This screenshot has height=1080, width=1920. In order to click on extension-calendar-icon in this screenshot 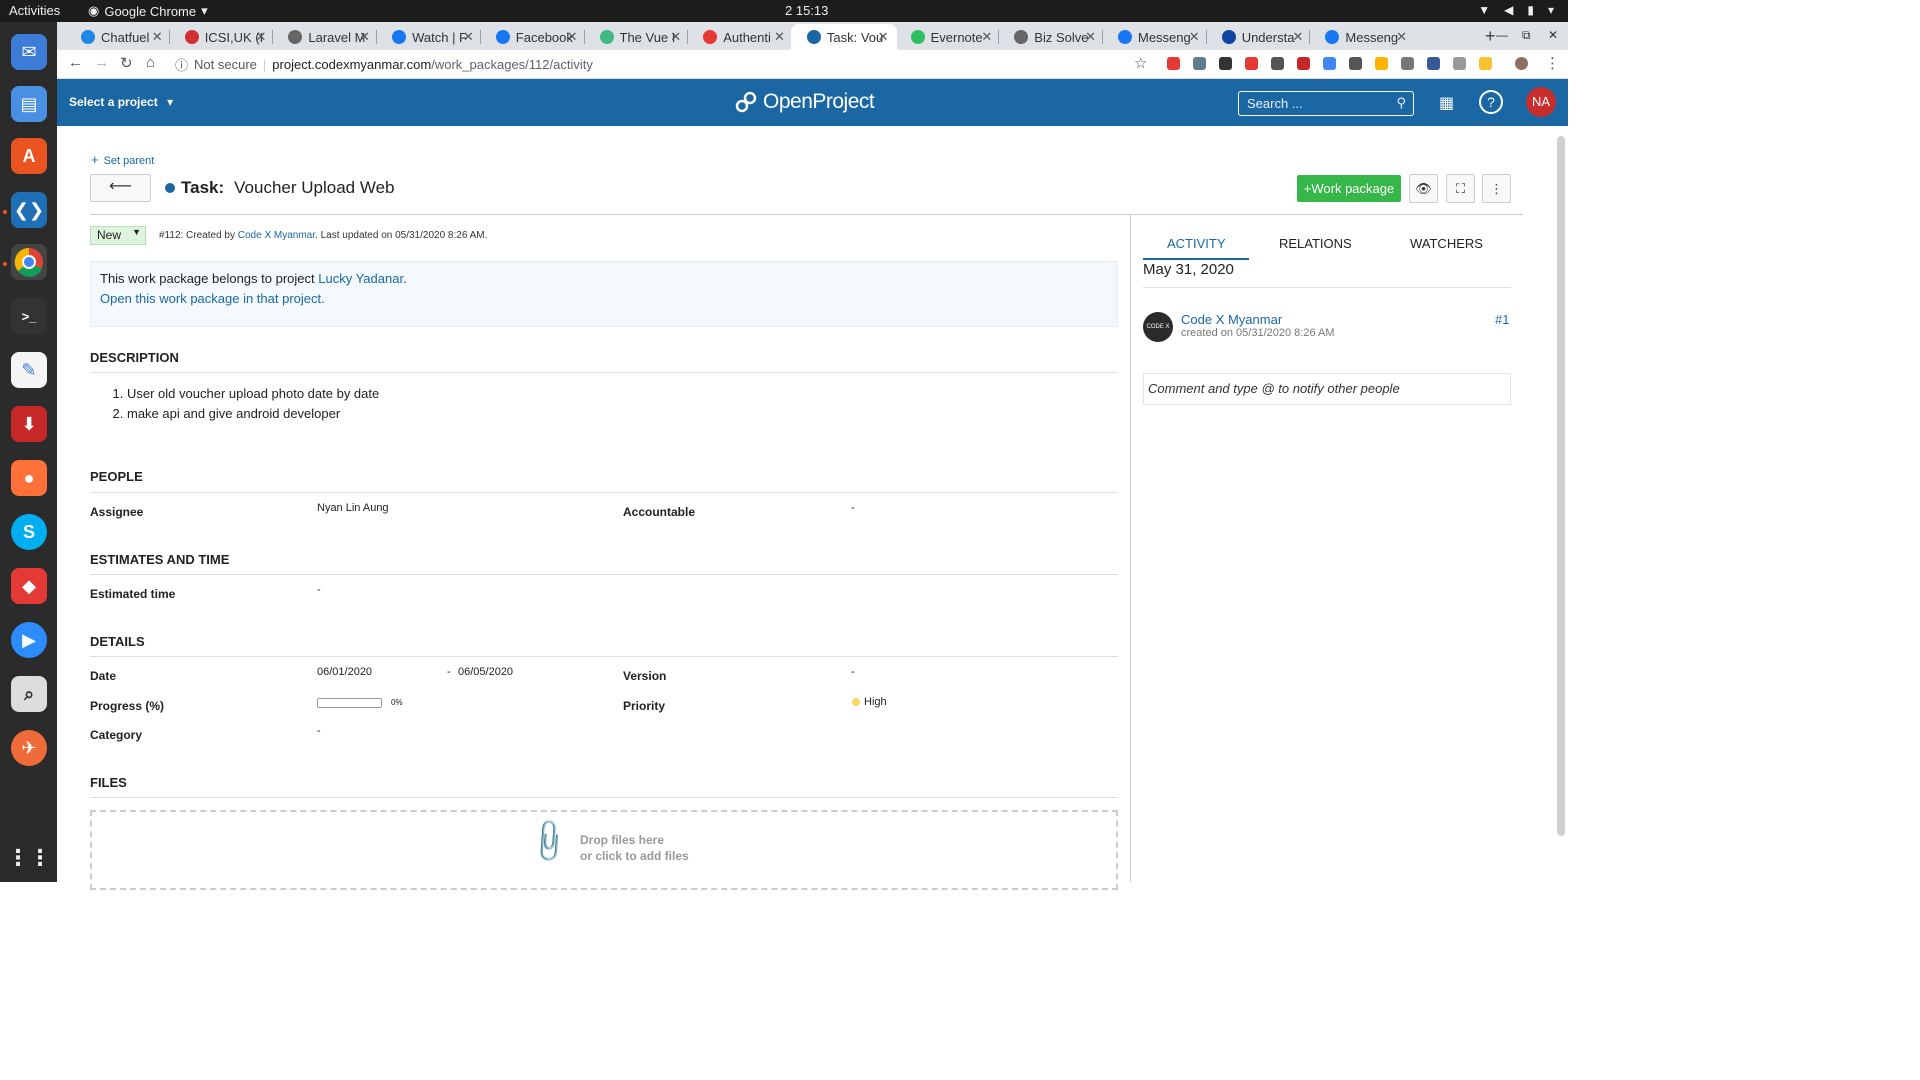, I will do `click(1485, 63)`.